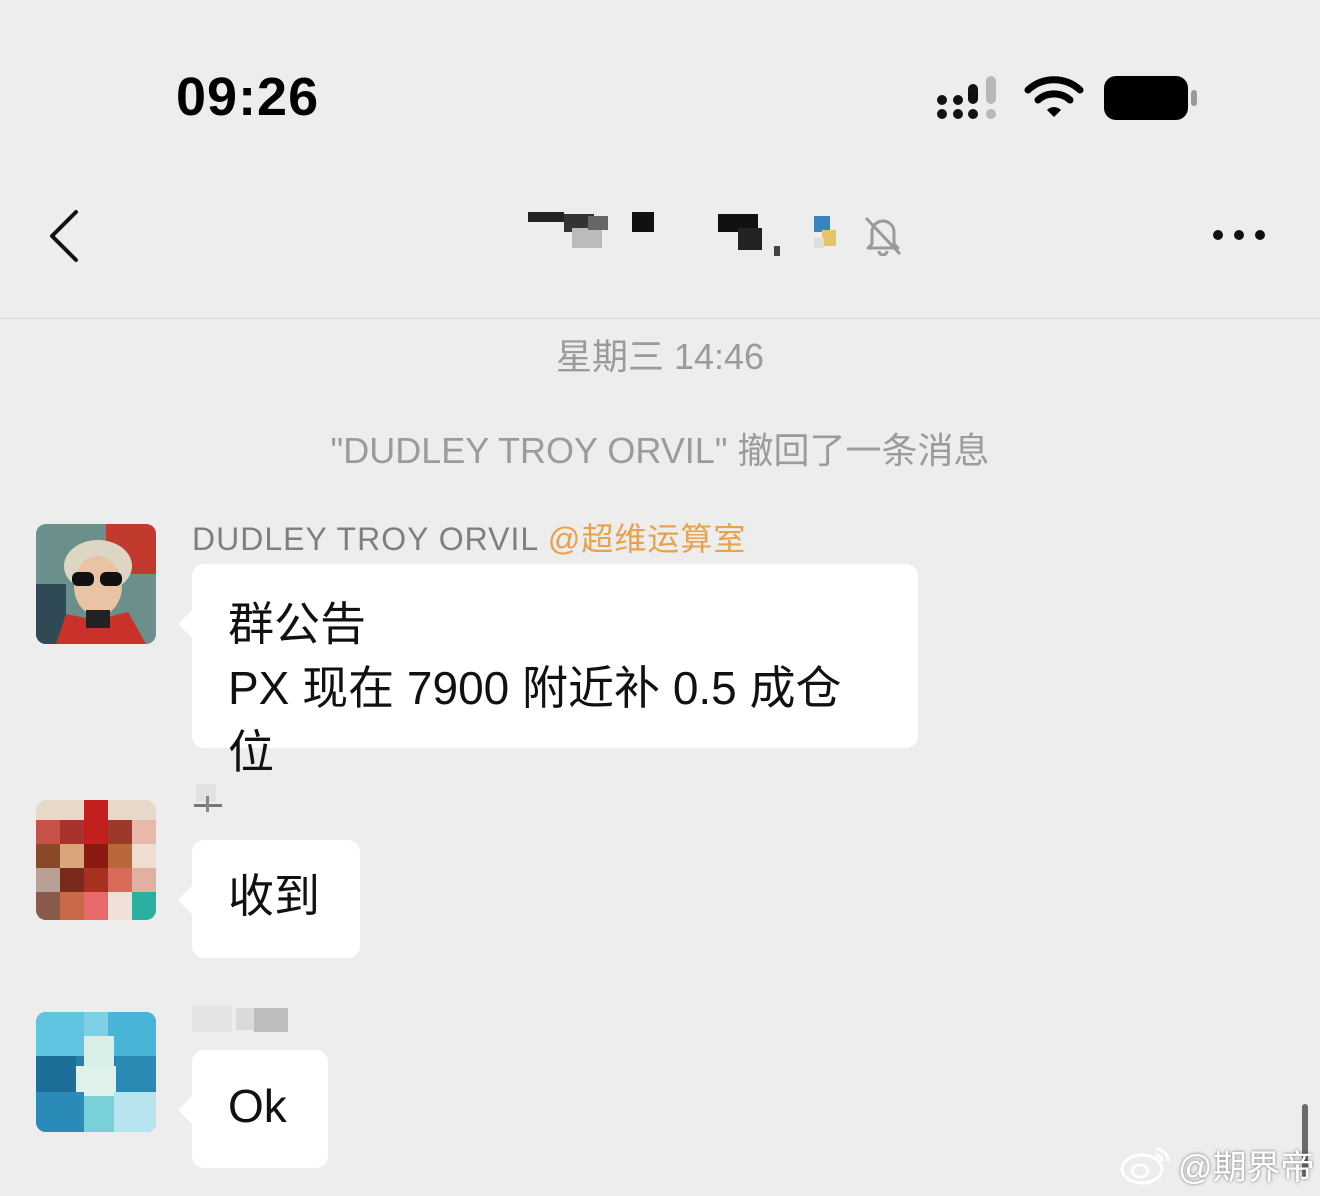  What do you see at coordinates (64, 236) in the screenshot?
I see `chevron-left-icon` at bounding box center [64, 236].